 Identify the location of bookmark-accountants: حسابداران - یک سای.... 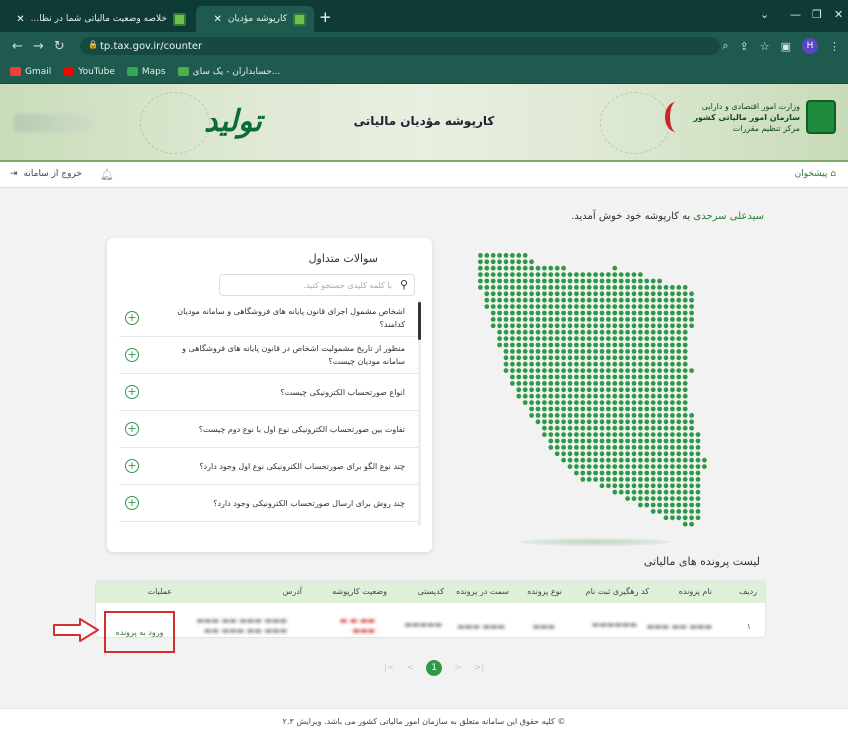
(228, 72).